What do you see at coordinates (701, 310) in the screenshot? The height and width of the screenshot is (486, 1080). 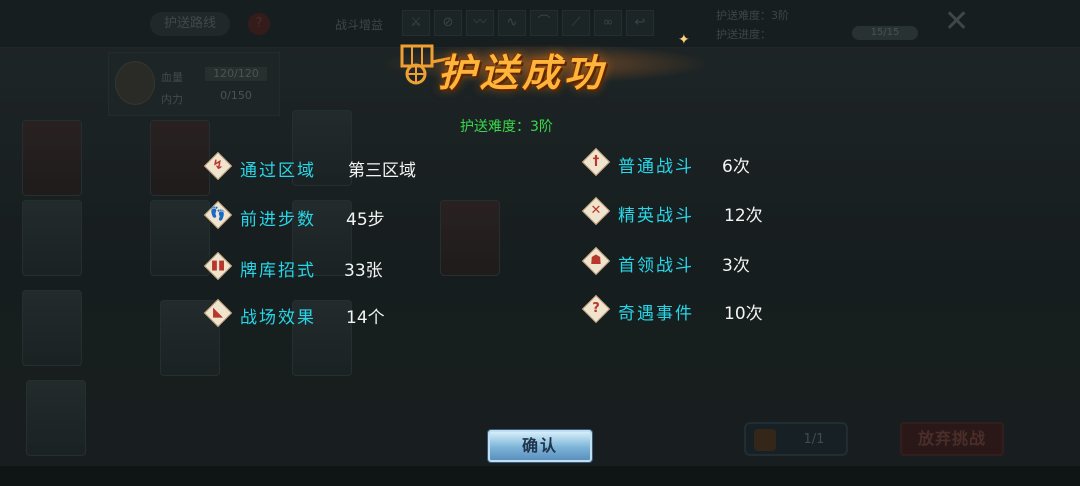 I see `stat-encounters: ? 奇遇事件 10次` at bounding box center [701, 310].